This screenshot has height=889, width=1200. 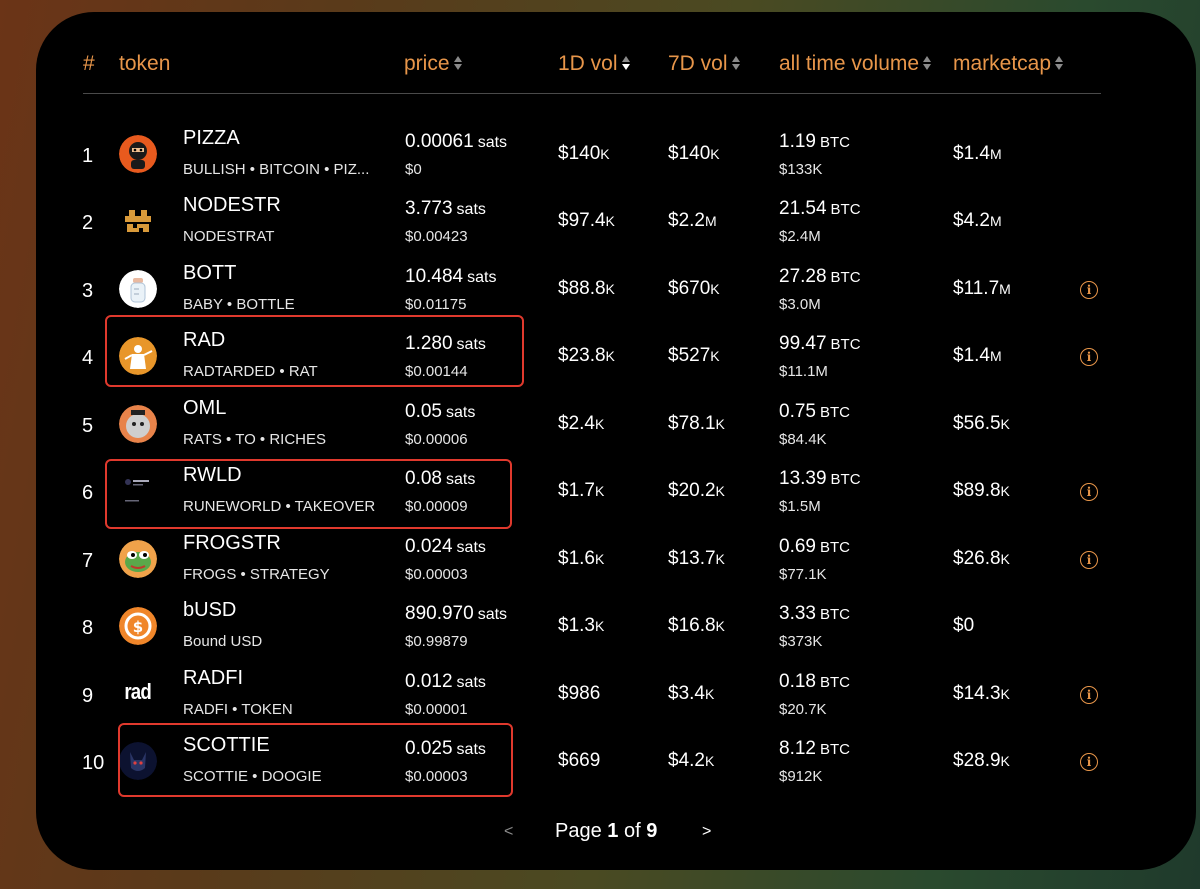 I want to click on price-sats: 10.484 sats, so click(x=451, y=276).